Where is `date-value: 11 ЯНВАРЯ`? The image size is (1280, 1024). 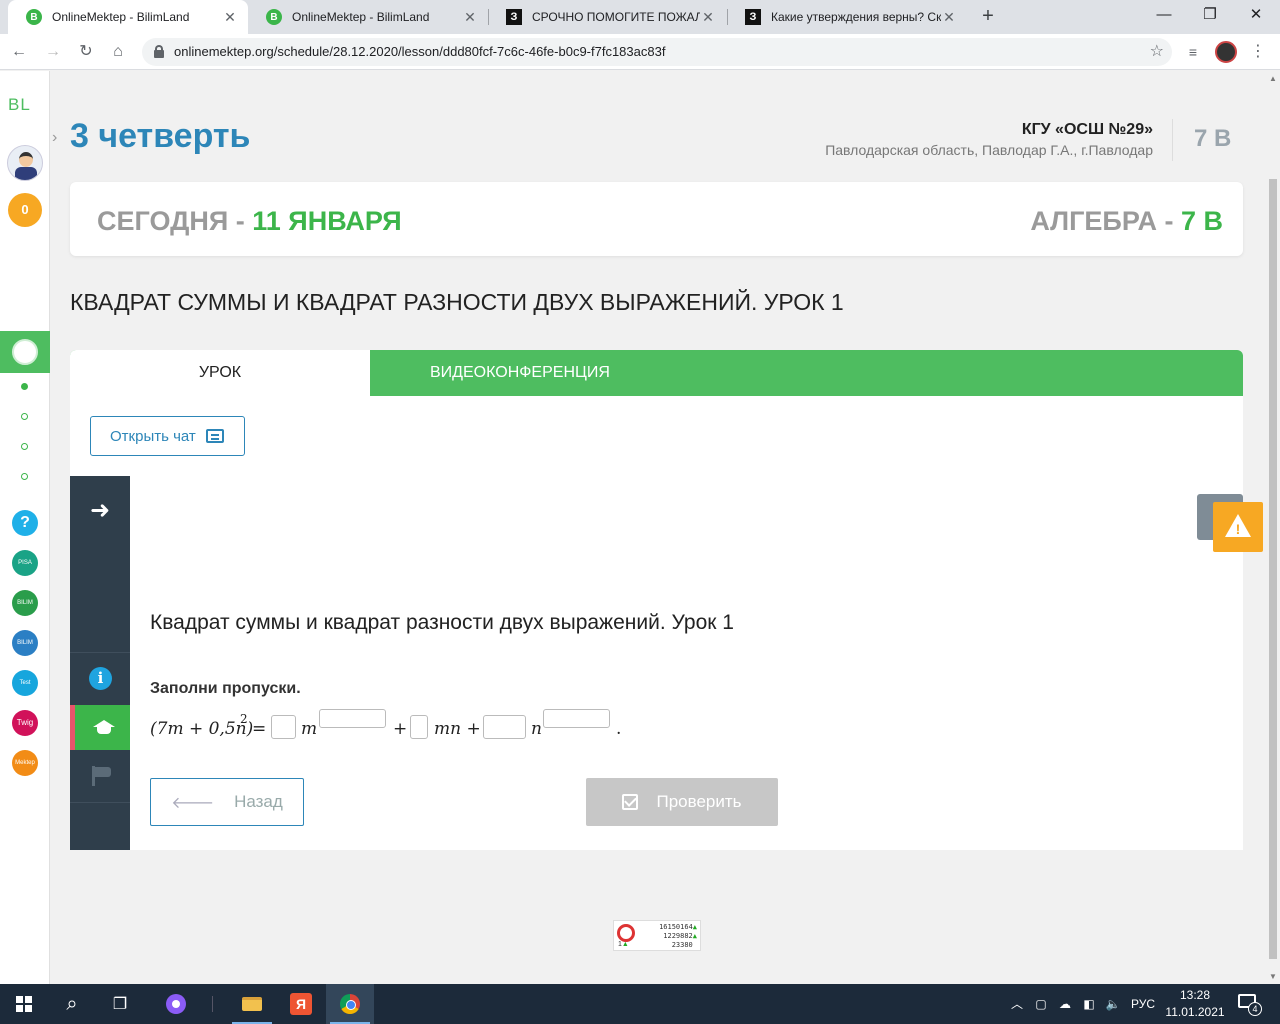 date-value: 11 ЯНВАРЯ is located at coordinates (327, 221).